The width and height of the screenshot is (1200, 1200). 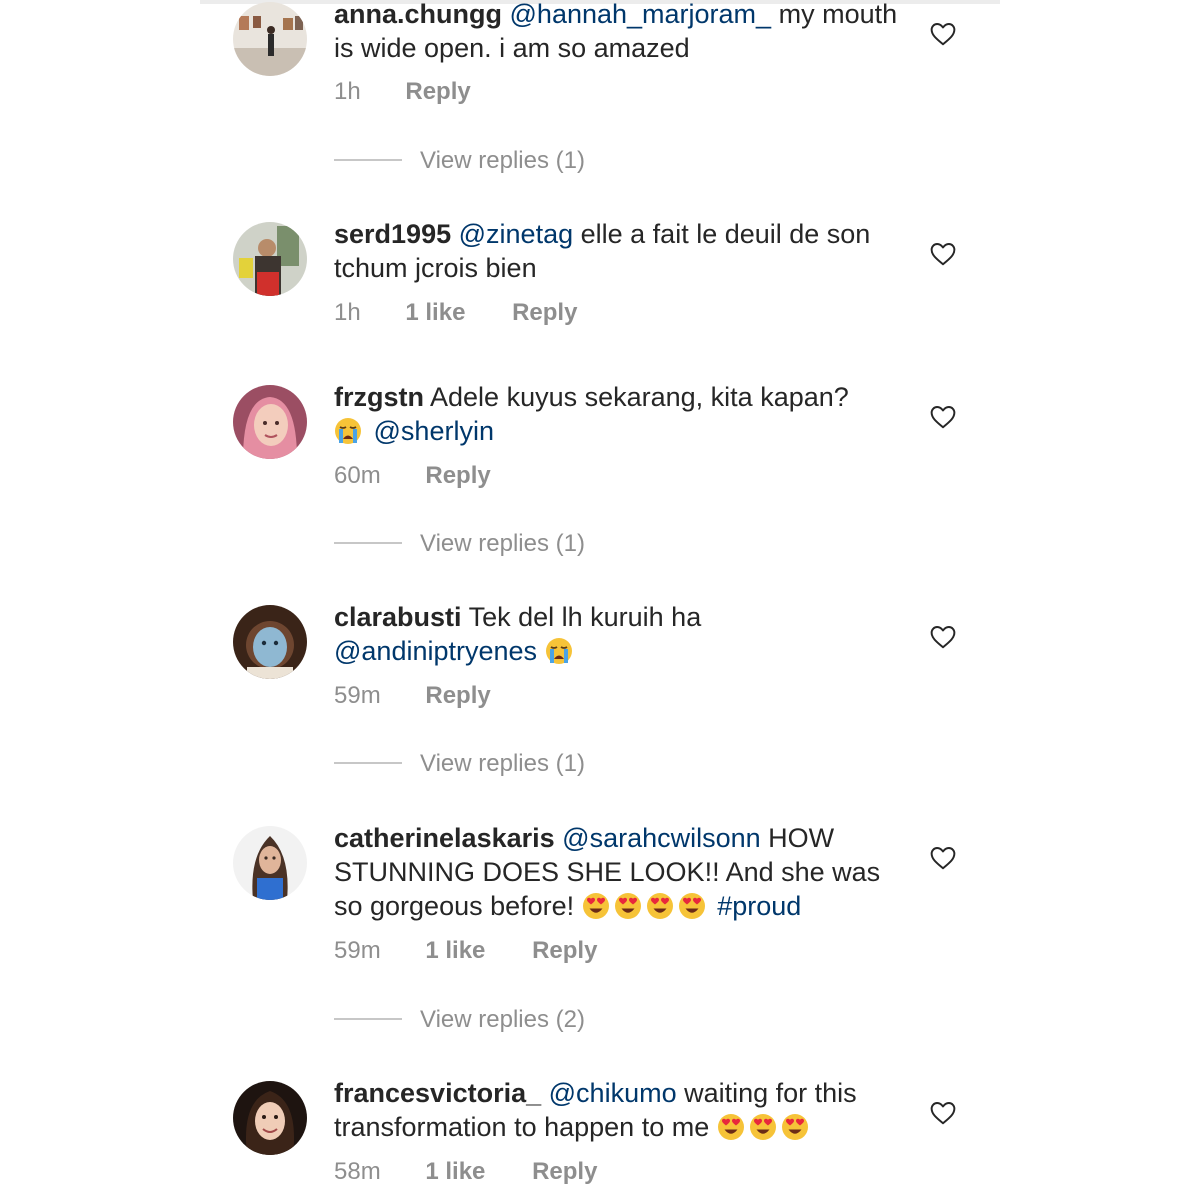 I want to click on comment-username: anna.chungg, so click(x=418, y=14).